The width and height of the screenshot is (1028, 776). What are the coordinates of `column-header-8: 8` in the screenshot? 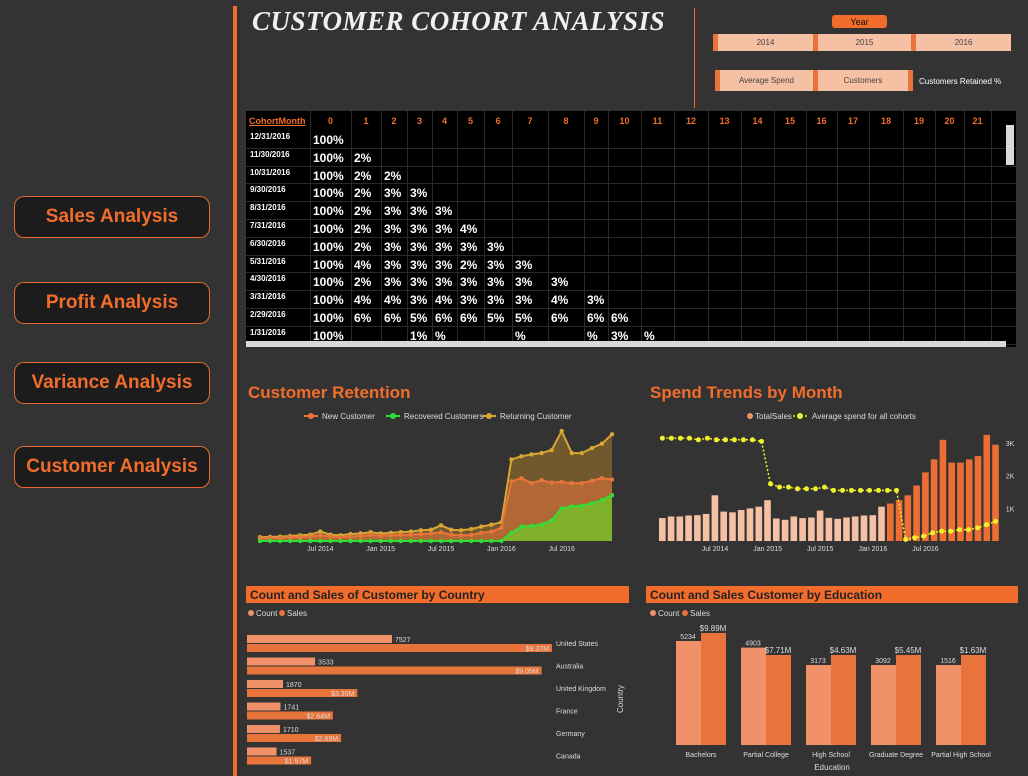 It's located at (566, 120).